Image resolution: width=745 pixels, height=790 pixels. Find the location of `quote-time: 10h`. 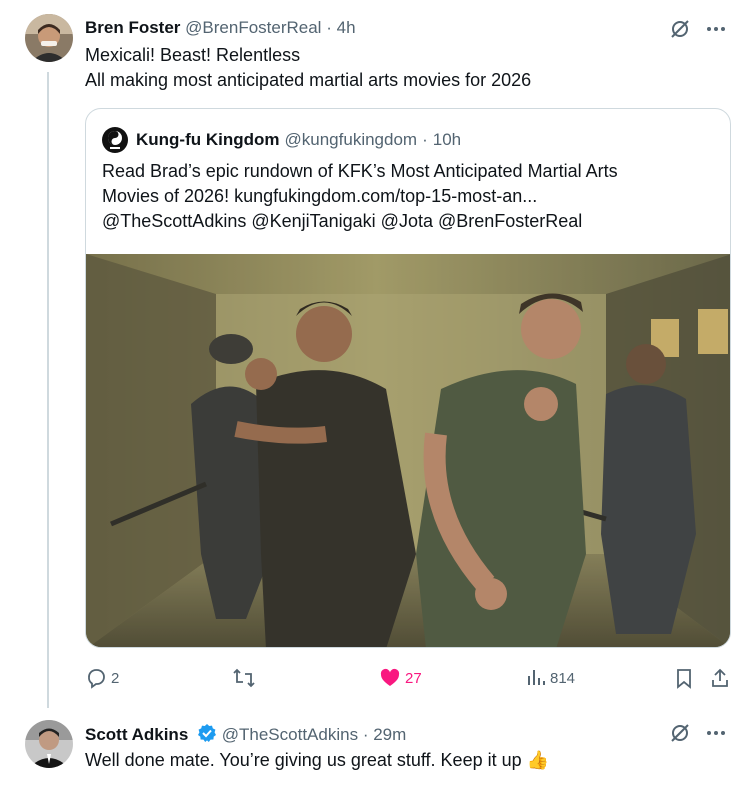

quote-time: 10h is located at coordinates (447, 140).